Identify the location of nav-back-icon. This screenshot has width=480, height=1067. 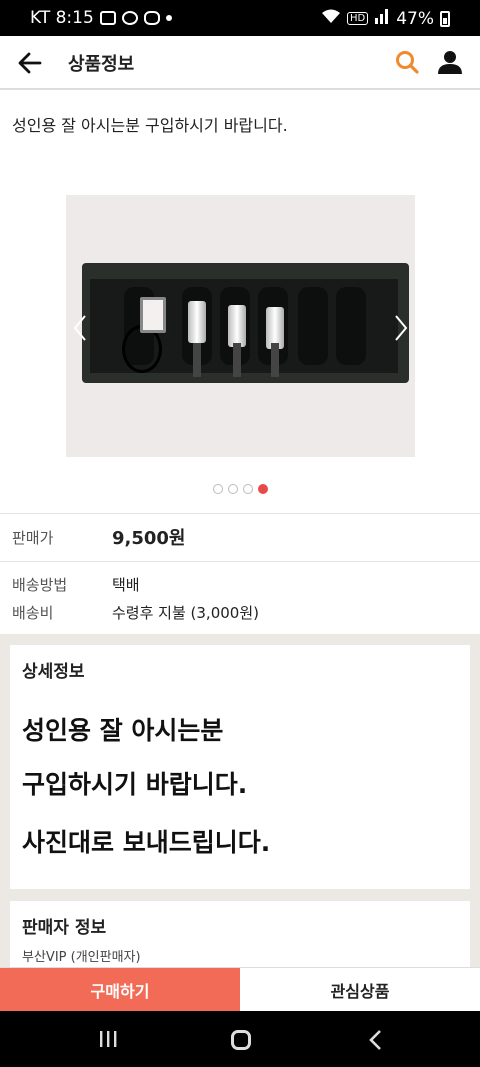
(375, 1040).